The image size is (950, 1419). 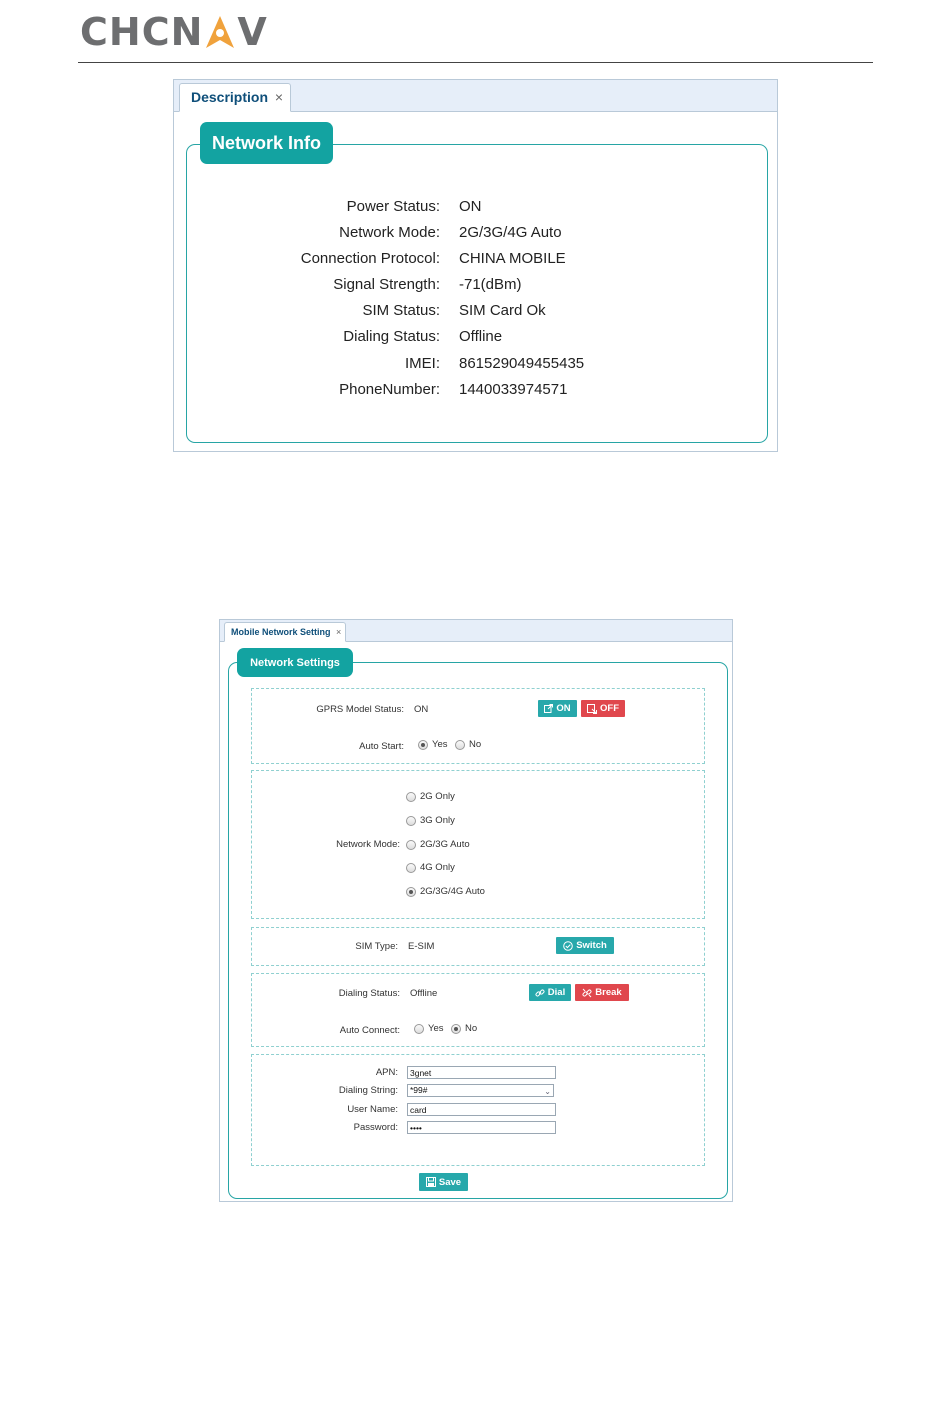 What do you see at coordinates (608, 992) in the screenshot?
I see `break-label: Break` at bounding box center [608, 992].